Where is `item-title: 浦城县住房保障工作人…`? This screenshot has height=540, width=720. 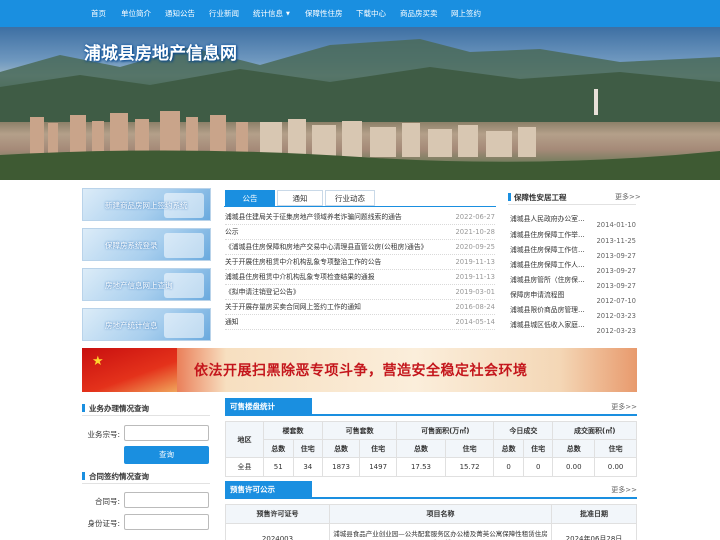
item-title: 浦城县住房保障工作人… is located at coordinates (547, 265).